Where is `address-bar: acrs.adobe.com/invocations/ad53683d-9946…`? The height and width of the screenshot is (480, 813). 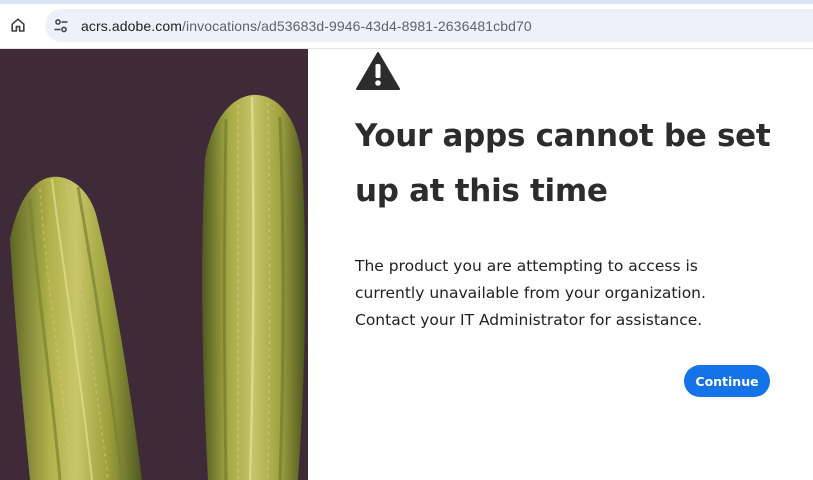
address-bar: acrs.adobe.com/invocations/ad53683d-9946… is located at coordinates (429, 25).